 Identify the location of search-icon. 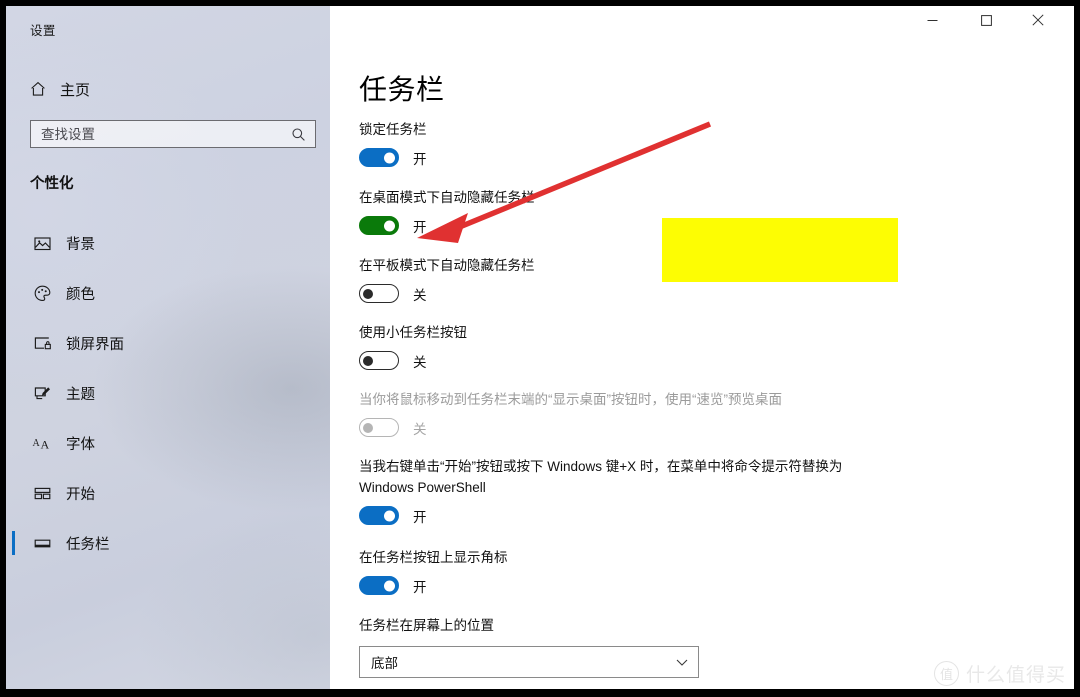
(300, 134).